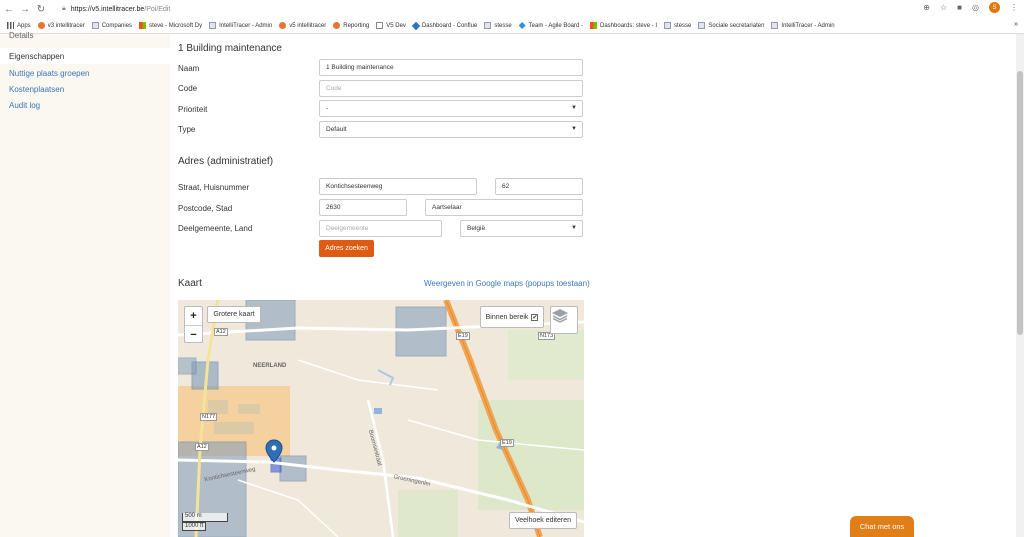 Image resolution: width=1024 pixels, height=537 pixels. What do you see at coordinates (363, 207) in the screenshot?
I see `postcode-input: 2630` at bounding box center [363, 207].